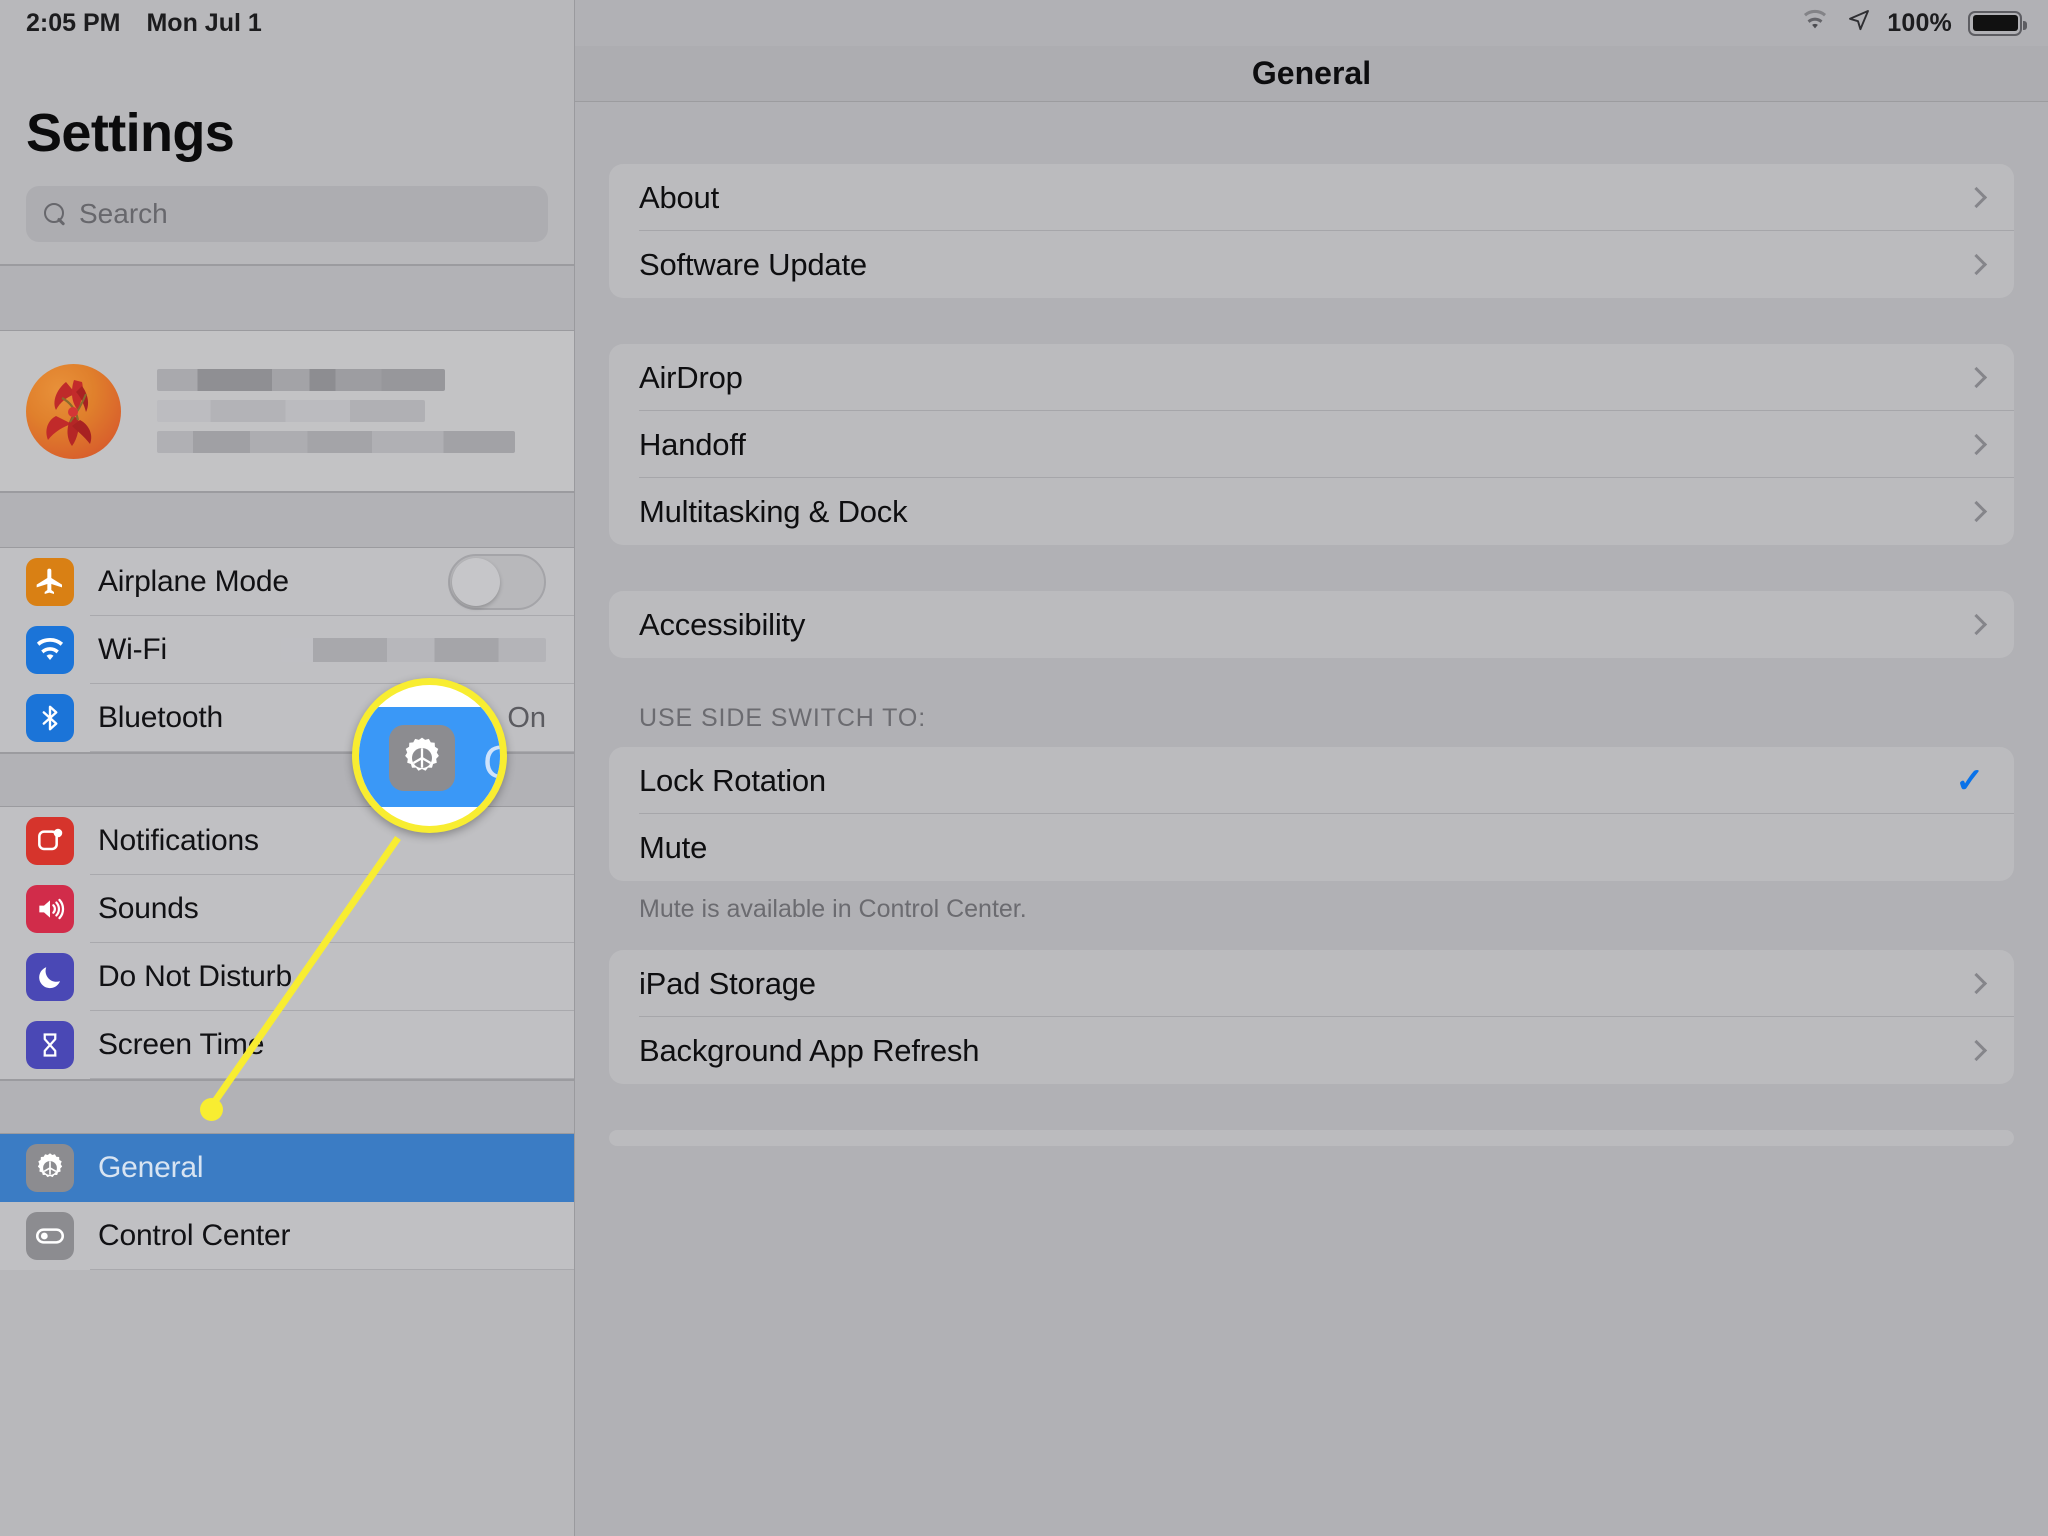  Describe the element at coordinates (50, 582) in the screenshot. I see `airplane-icon` at that location.